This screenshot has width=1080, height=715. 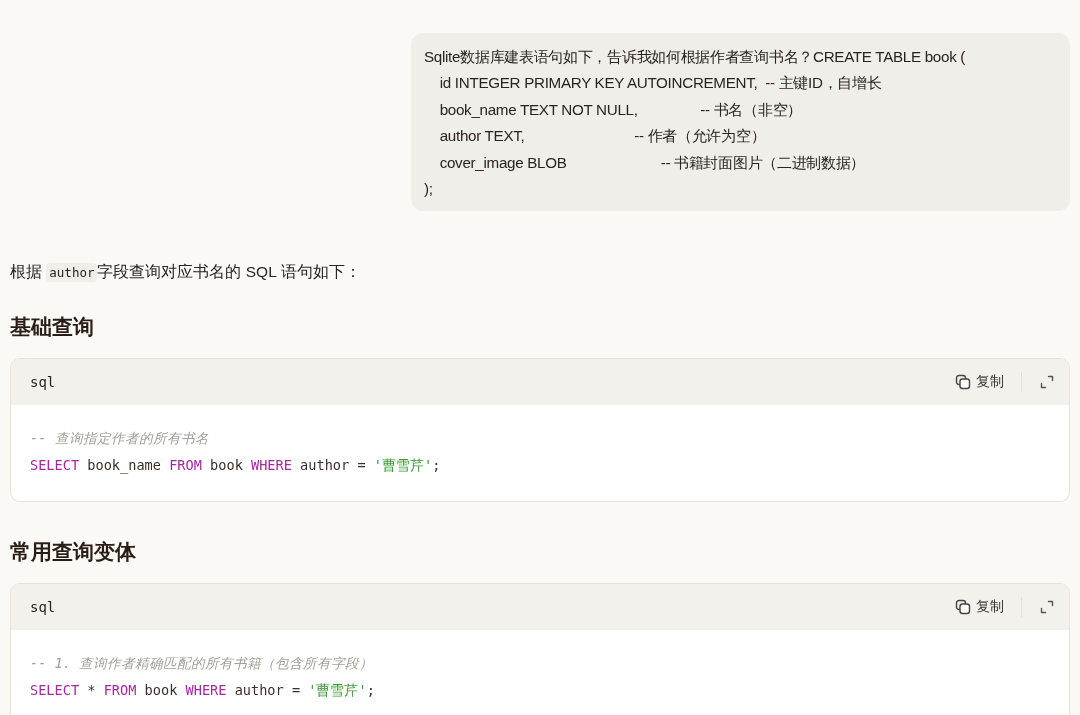 What do you see at coordinates (120, 439) in the screenshot?
I see `code-line: -- 查询指定作者的所有书名` at bounding box center [120, 439].